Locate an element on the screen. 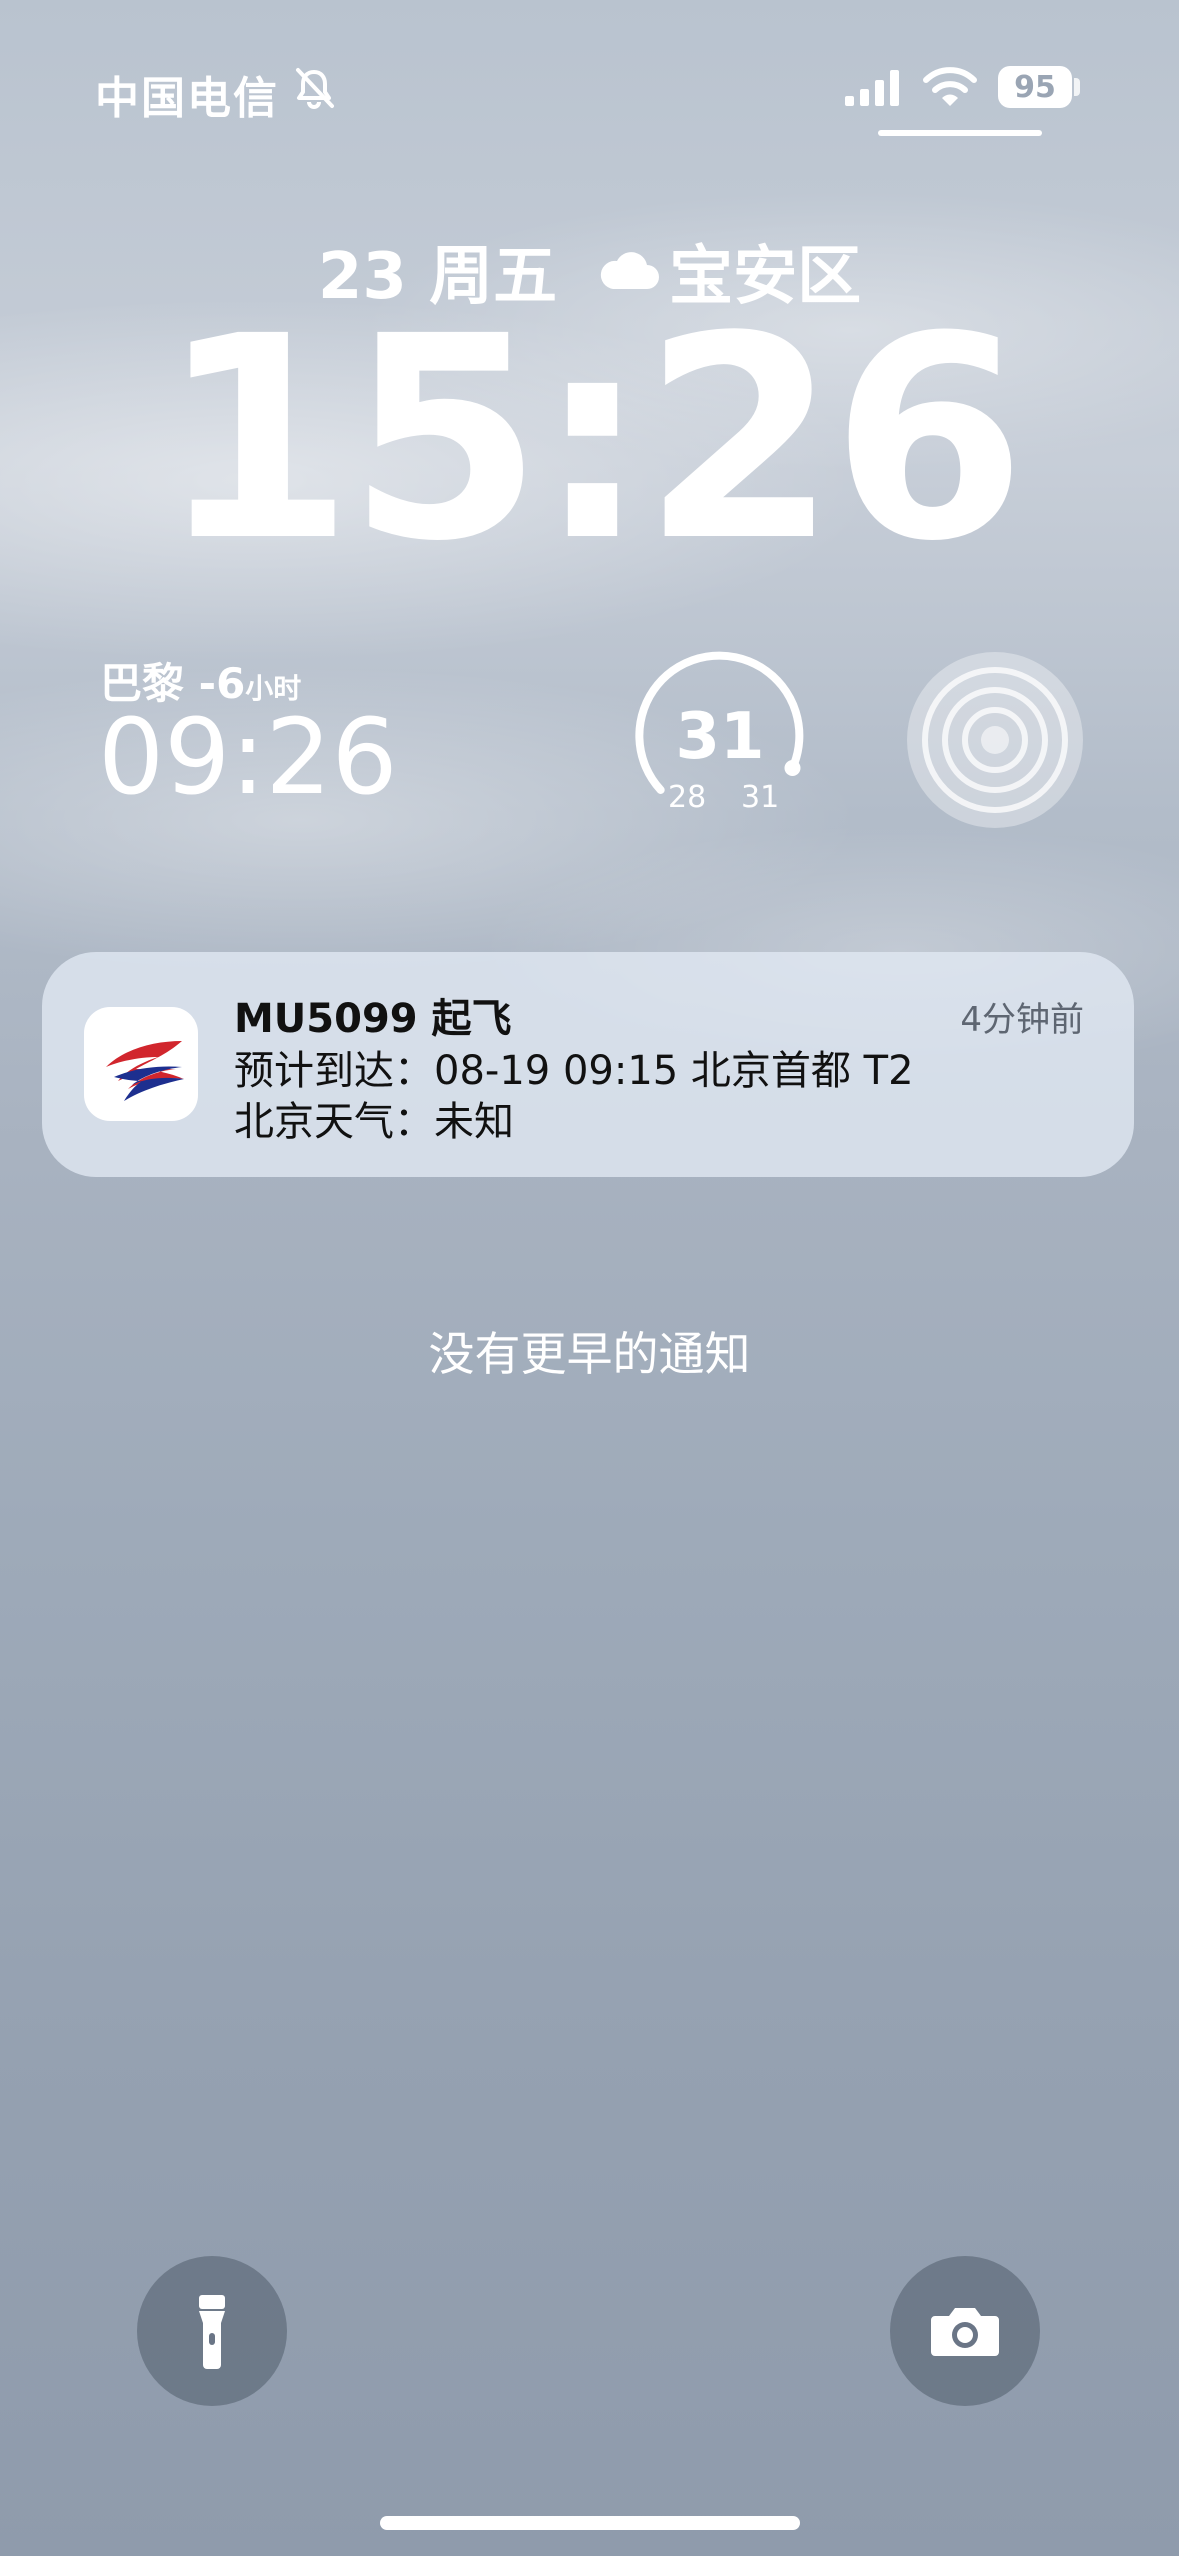 Image resolution: width=1179 pixels, height=2556 pixels. lock-clock: 15:26 is located at coordinates (592, 440).